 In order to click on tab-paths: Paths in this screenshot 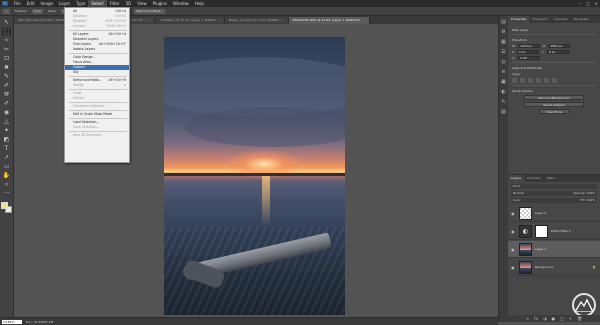, I will do `click(551, 178)`.